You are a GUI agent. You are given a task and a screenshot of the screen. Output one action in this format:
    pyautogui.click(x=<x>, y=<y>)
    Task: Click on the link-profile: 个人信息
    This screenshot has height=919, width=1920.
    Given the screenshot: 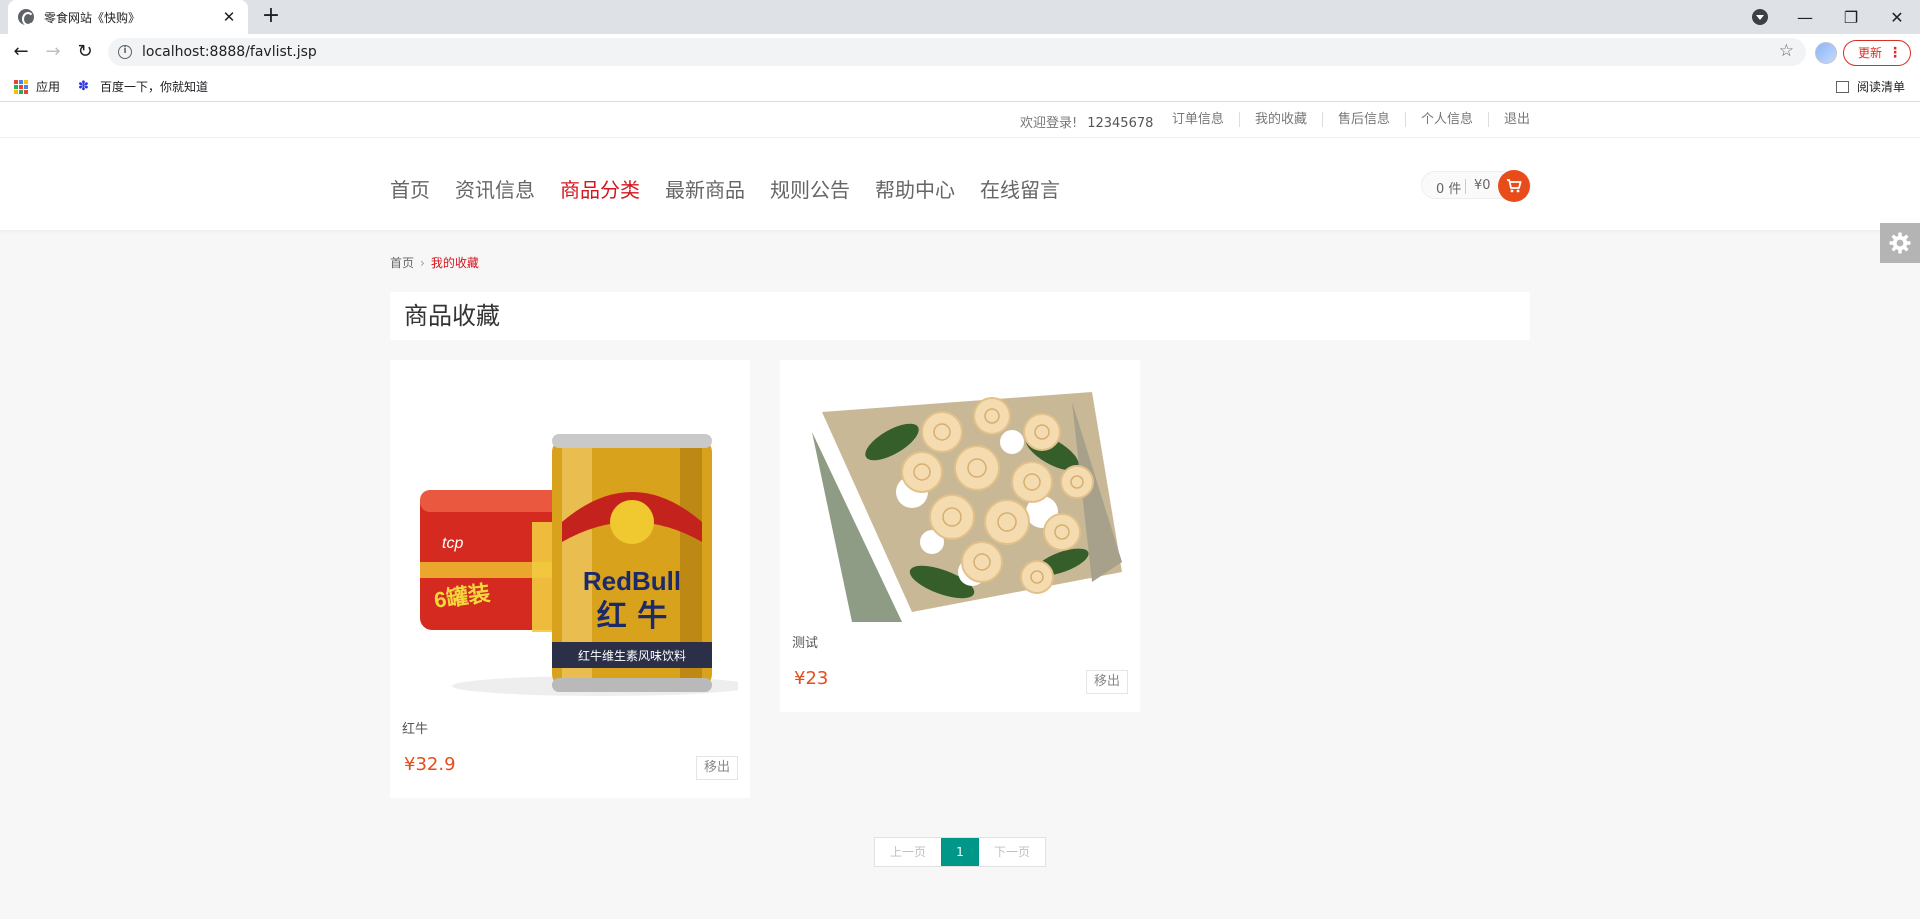 What is the action you would take?
    pyautogui.click(x=1446, y=119)
    